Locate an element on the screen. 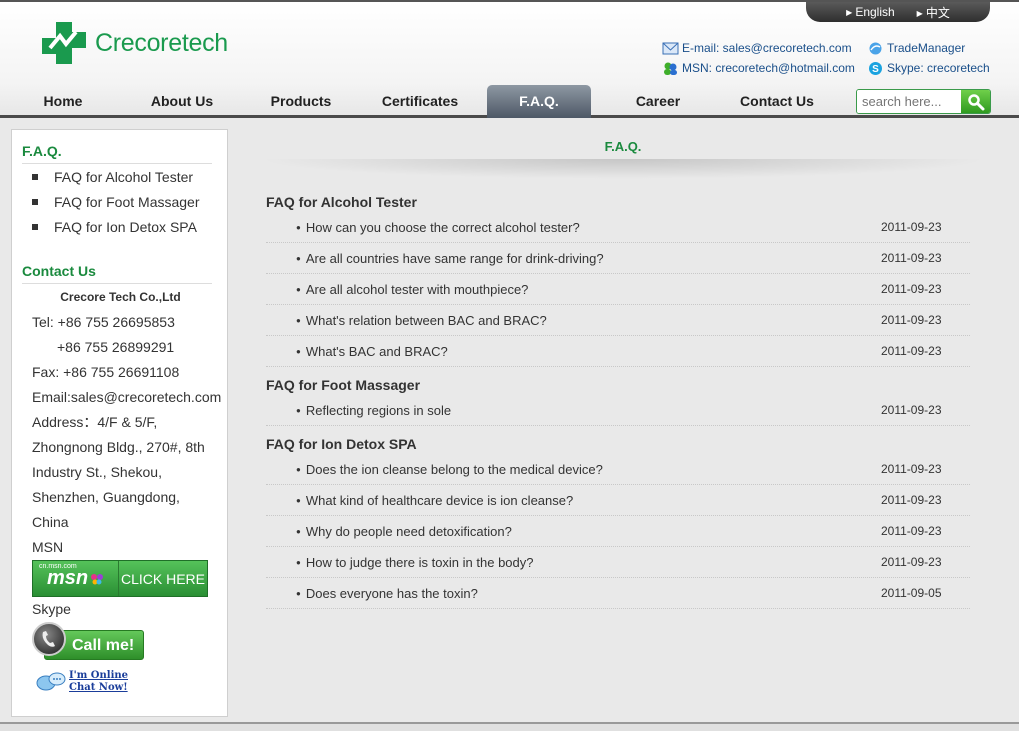  header-email: E-mail: sales@crecoretech.com is located at coordinates (758, 48).